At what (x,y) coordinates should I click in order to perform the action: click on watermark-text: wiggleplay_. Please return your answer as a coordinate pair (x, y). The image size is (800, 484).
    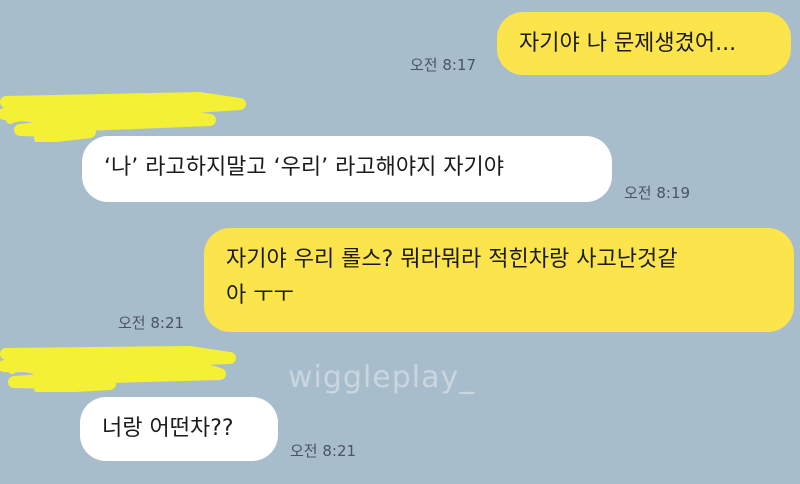
    Looking at the image, I should click on (382, 377).